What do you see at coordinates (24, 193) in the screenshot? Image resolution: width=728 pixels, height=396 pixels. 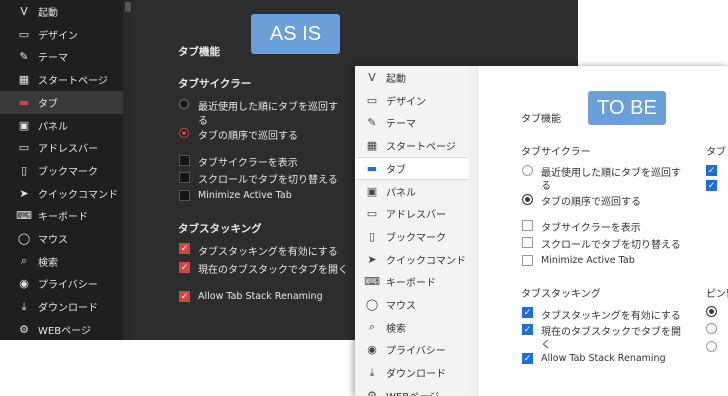 I see `quick-command-icon: ➤` at bounding box center [24, 193].